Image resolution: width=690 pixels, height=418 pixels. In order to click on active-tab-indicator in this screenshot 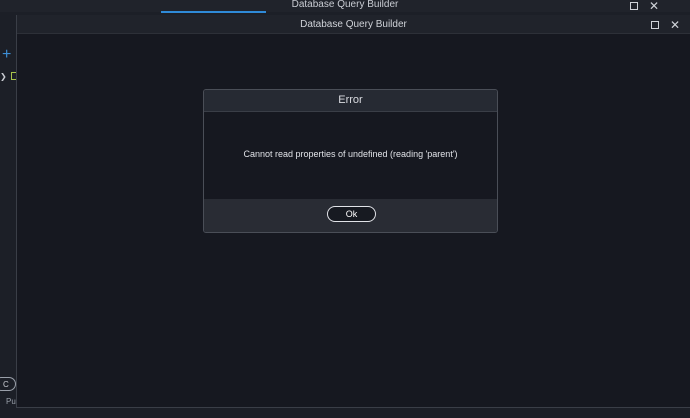, I will do `click(213, 12)`.